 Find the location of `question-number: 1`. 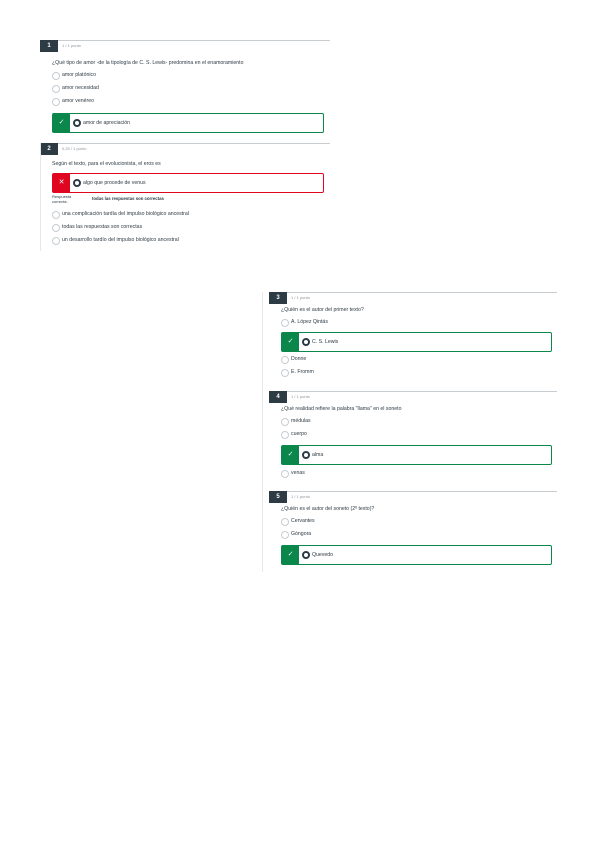

question-number: 1 is located at coordinates (49, 46).